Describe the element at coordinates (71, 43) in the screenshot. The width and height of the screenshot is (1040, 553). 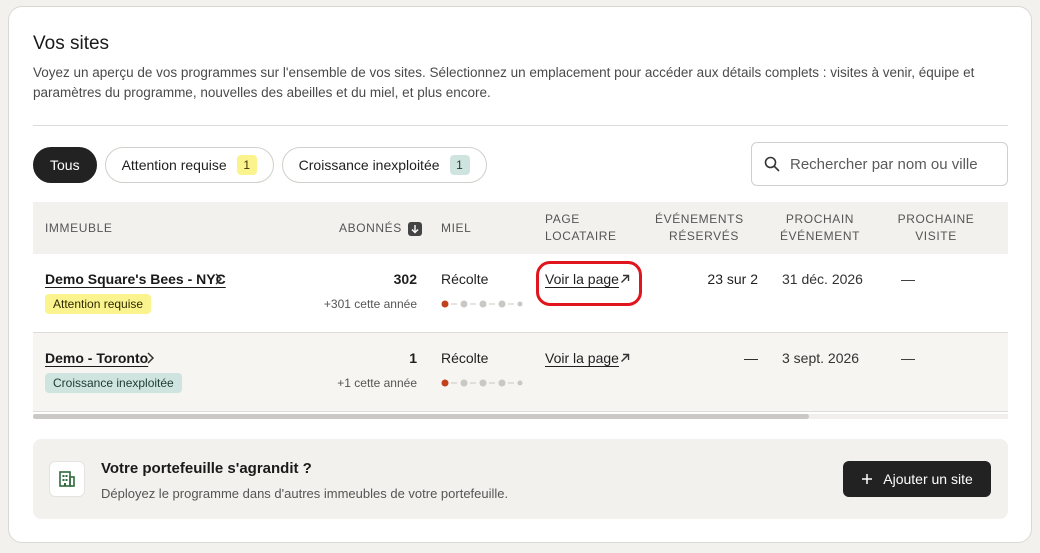
I see `section-title: Vos sites` at that location.